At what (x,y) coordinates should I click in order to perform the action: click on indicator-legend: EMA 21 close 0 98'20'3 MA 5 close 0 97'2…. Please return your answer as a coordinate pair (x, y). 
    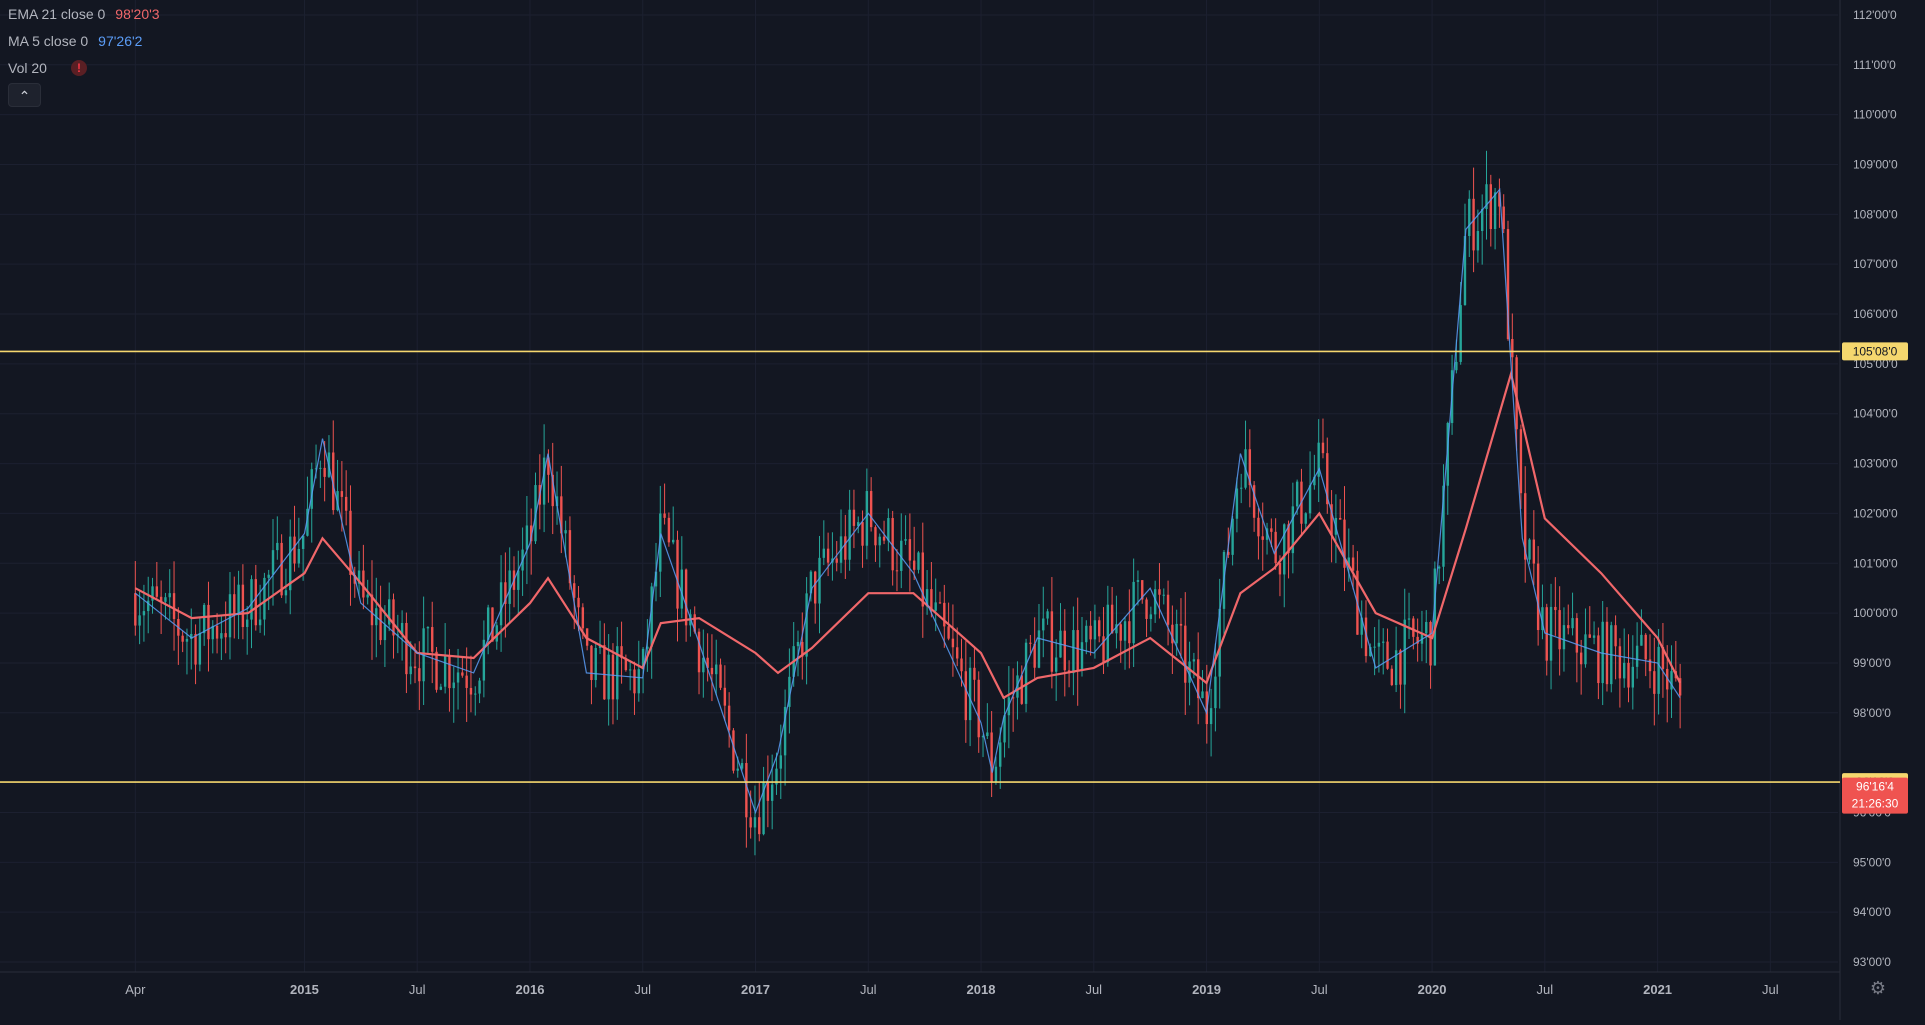
    Looking at the image, I should click on (84, 40).